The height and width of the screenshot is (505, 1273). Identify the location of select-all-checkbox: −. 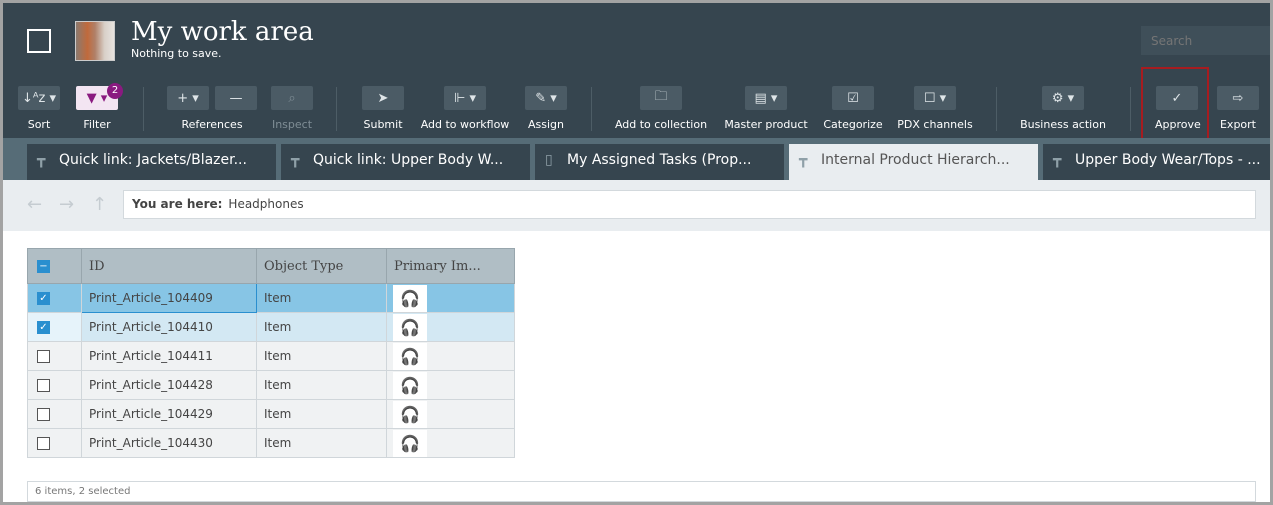
(43, 266).